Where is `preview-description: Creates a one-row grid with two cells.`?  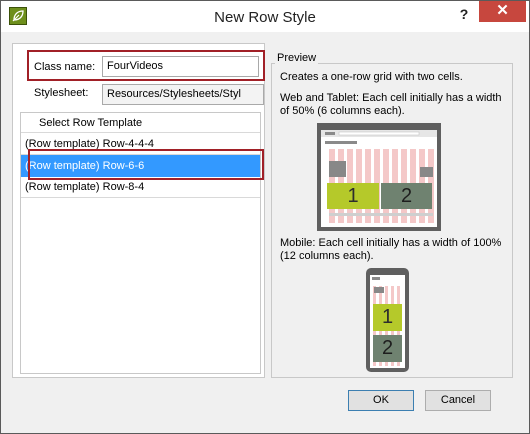 preview-description: Creates a one-row grid with two cells. is located at coordinates (371, 77).